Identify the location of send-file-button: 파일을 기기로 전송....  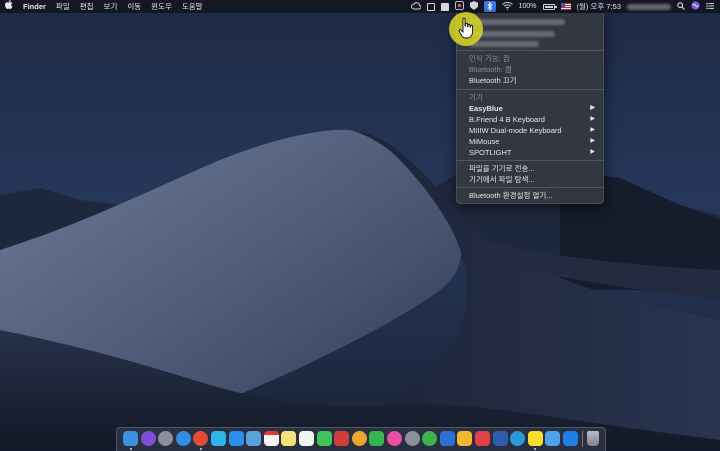
(536, 168).